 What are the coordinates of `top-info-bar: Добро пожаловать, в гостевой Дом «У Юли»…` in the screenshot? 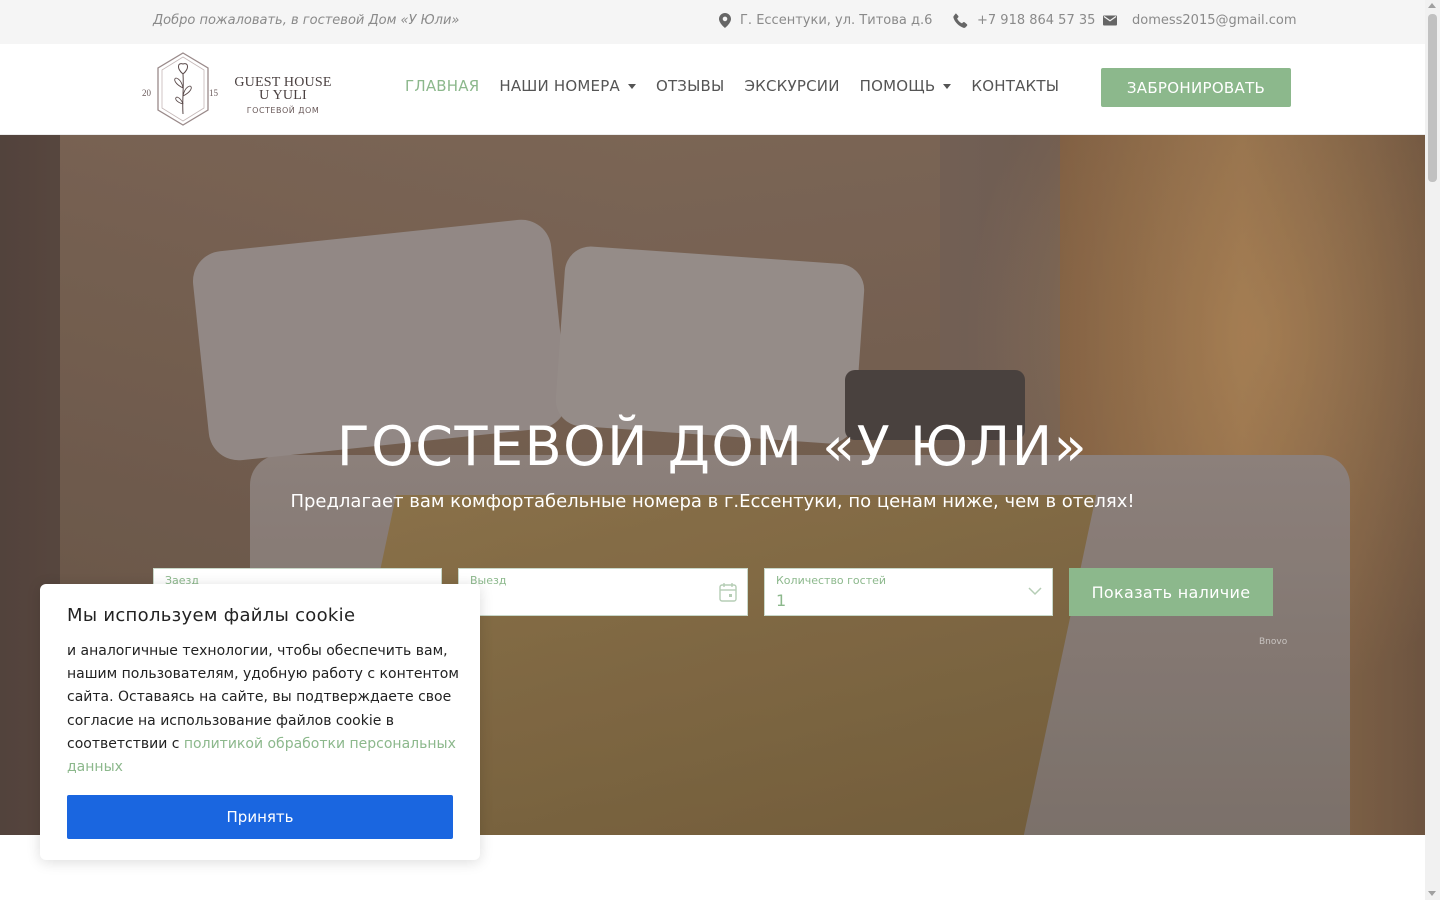 It's located at (712, 22).